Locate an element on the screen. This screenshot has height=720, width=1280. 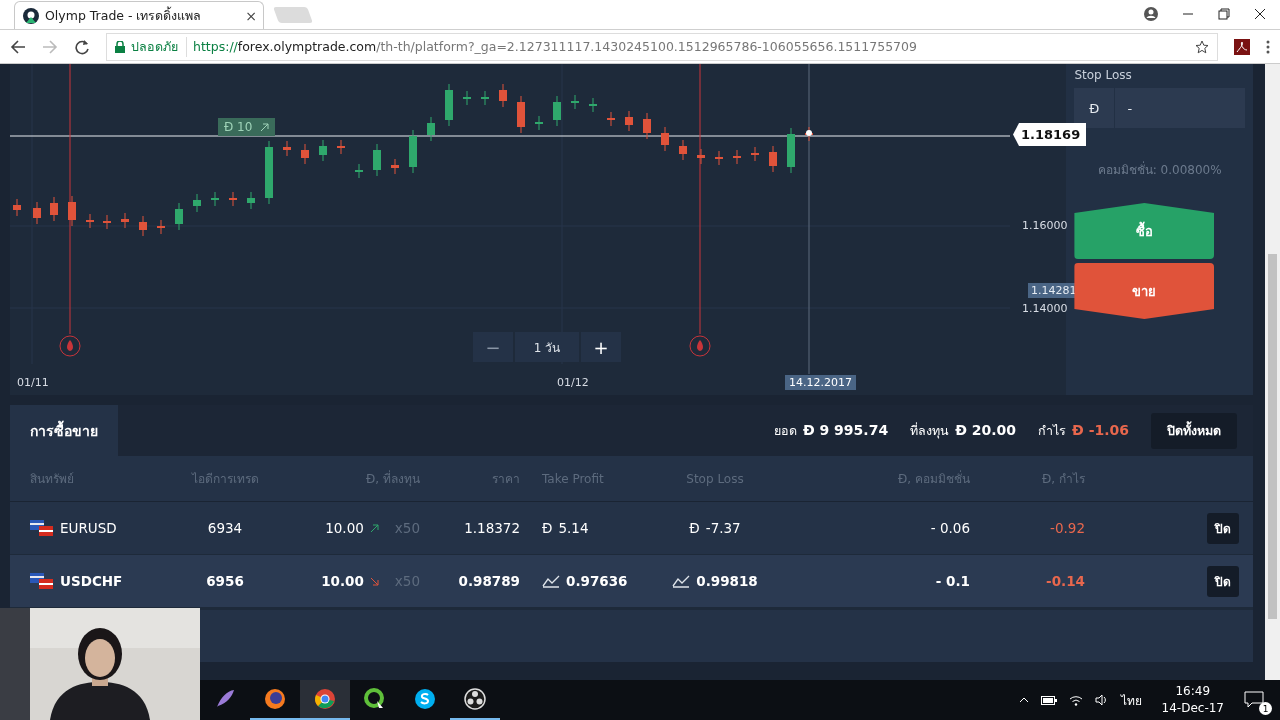
asset-name: EURUSD is located at coordinates (88, 528).